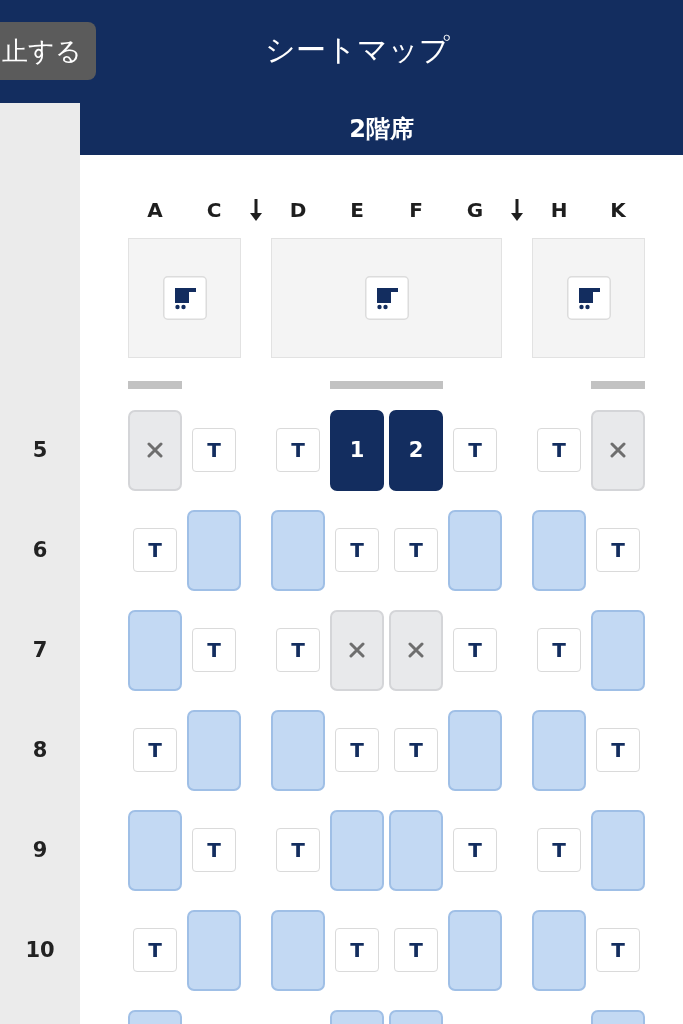 This screenshot has height=1024, width=683. What do you see at coordinates (40, 650) in the screenshot?
I see `row-number: 7` at bounding box center [40, 650].